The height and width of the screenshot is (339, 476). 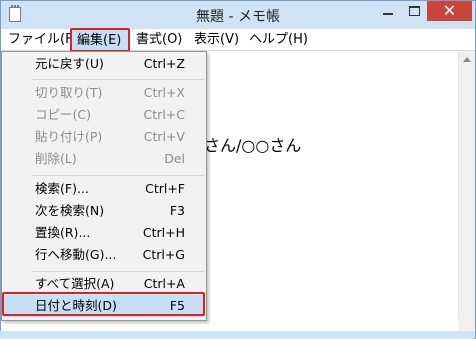 What do you see at coordinates (278, 39) in the screenshot?
I see `menu-help: ヘルプ(H)` at bounding box center [278, 39].